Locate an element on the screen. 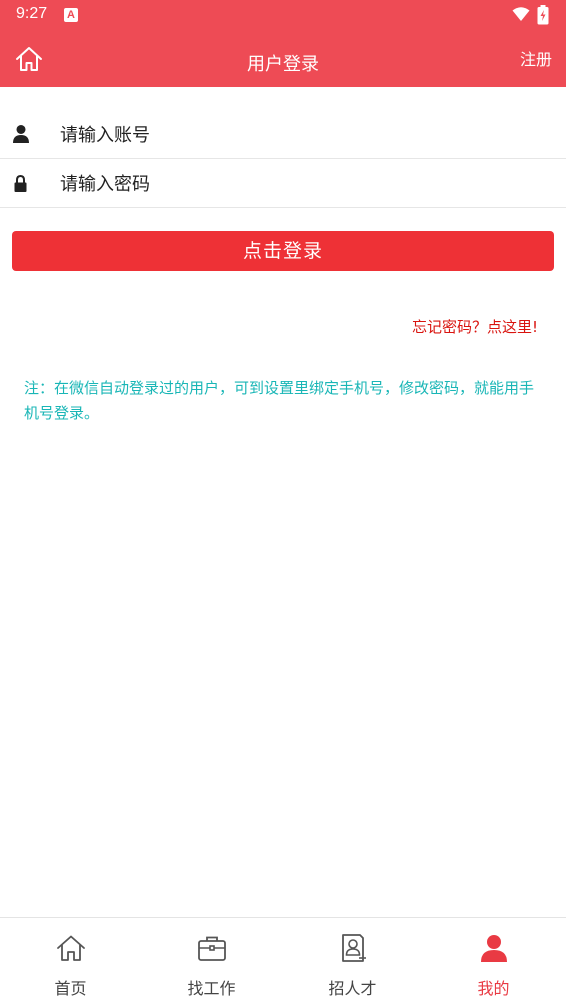  tab-label: 找工作 is located at coordinates (211, 988).